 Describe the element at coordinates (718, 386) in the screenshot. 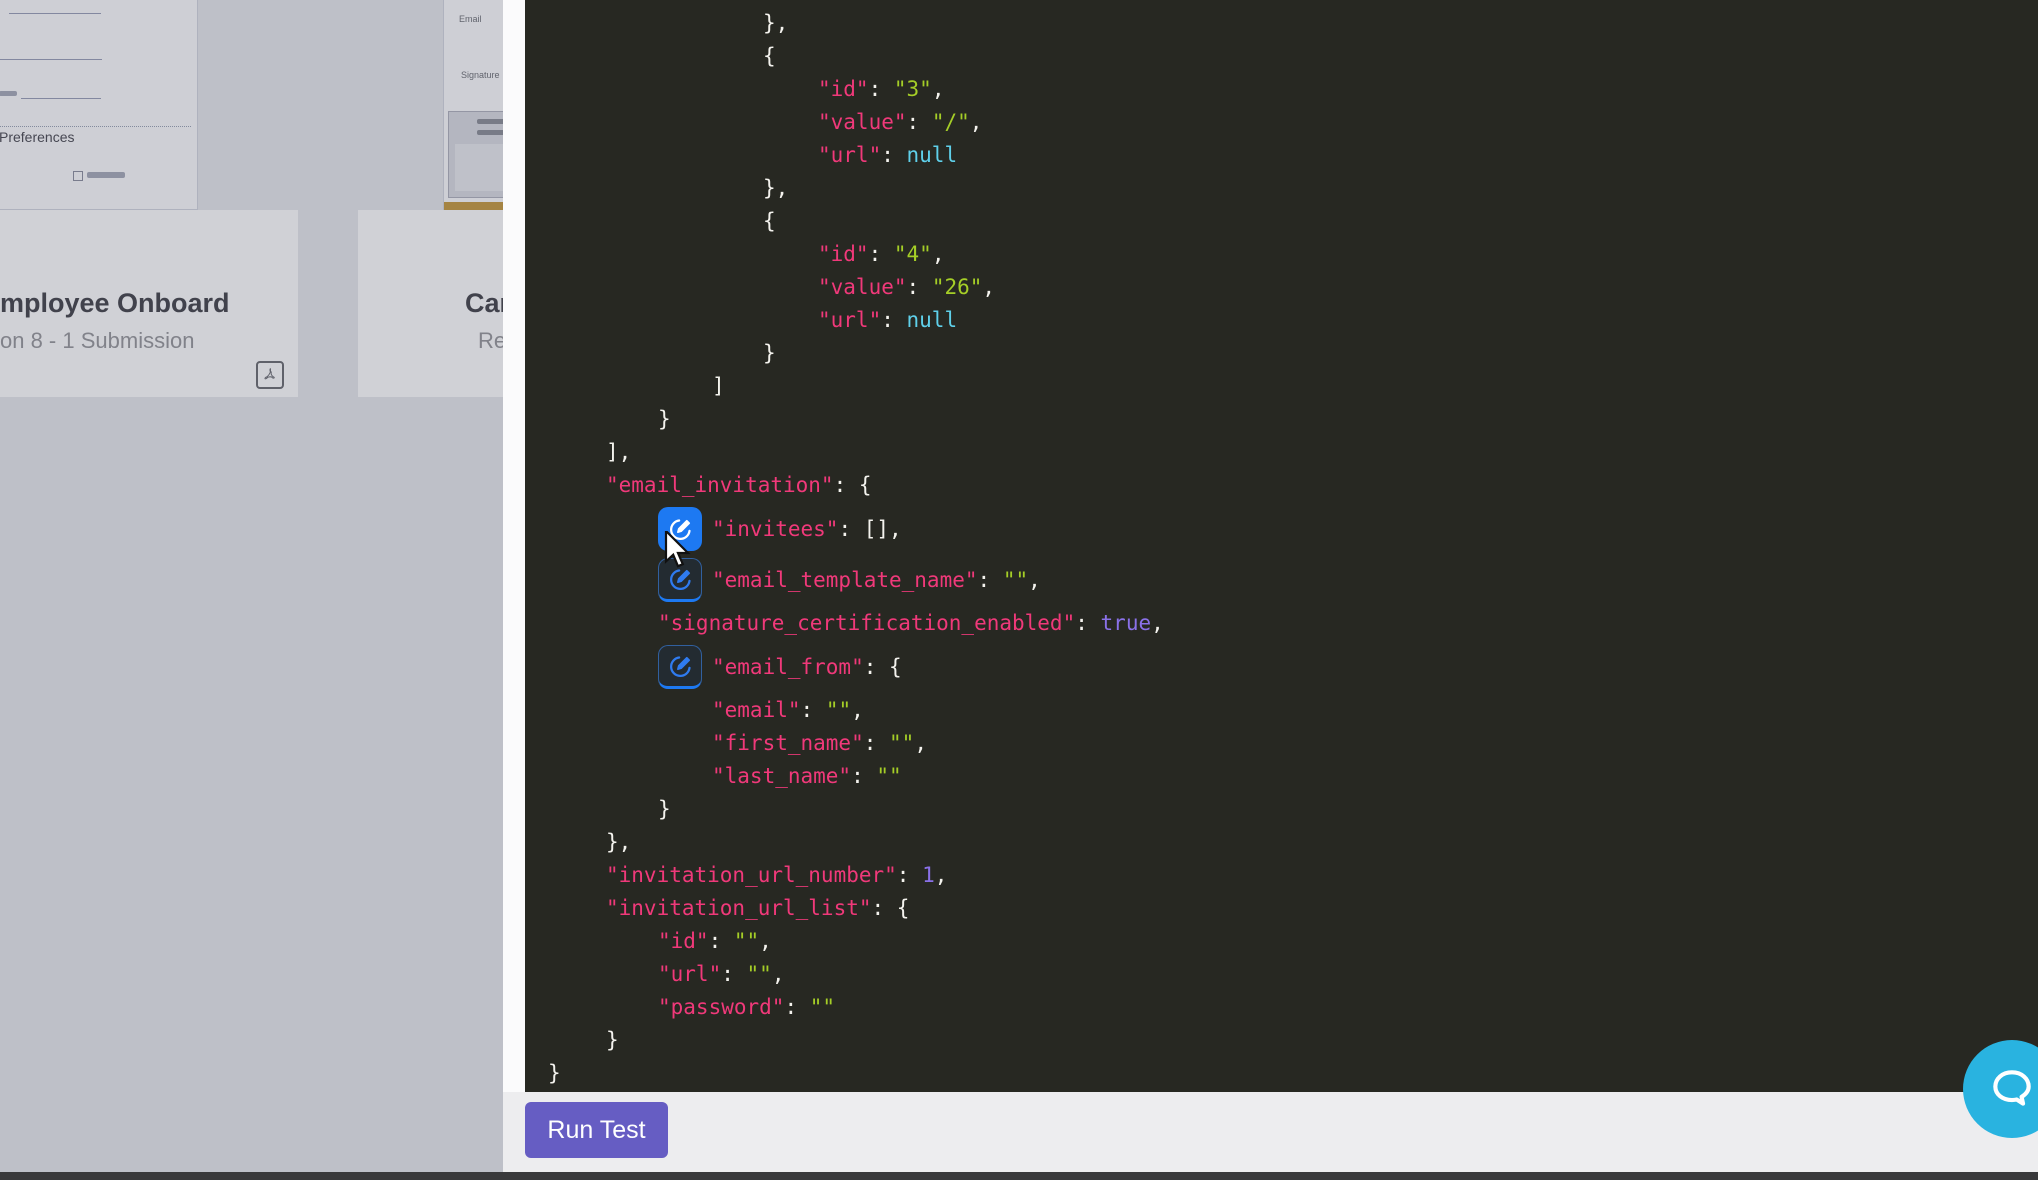

I see `code-text: ]` at that location.